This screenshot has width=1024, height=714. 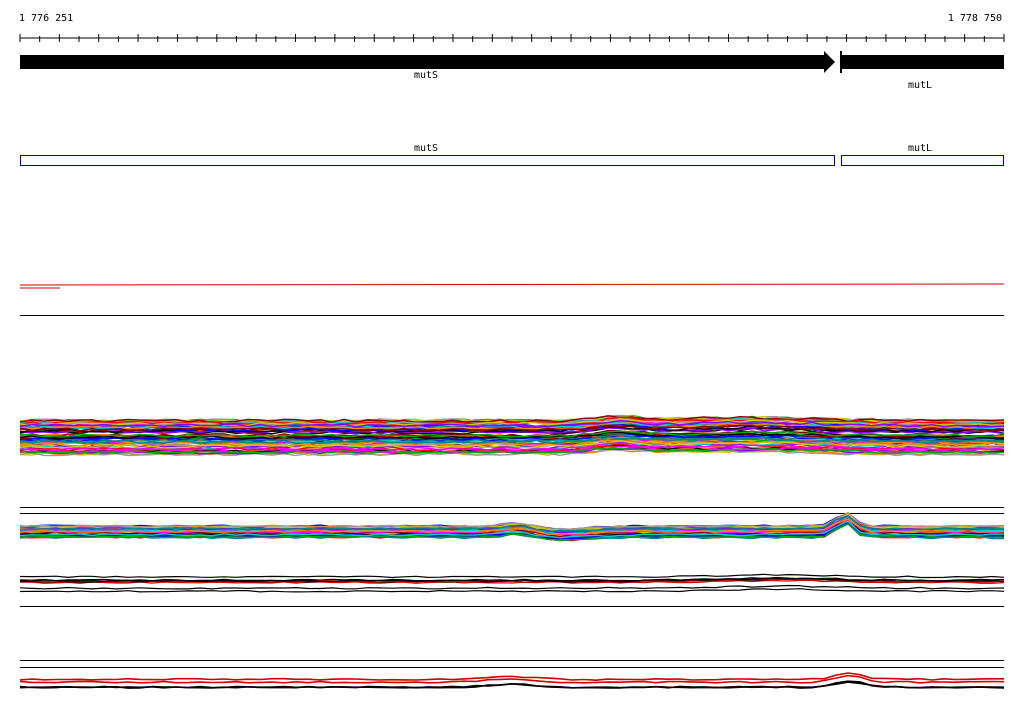 What do you see at coordinates (512, 38) in the screenshot?
I see `coordinate-ruler` at bounding box center [512, 38].